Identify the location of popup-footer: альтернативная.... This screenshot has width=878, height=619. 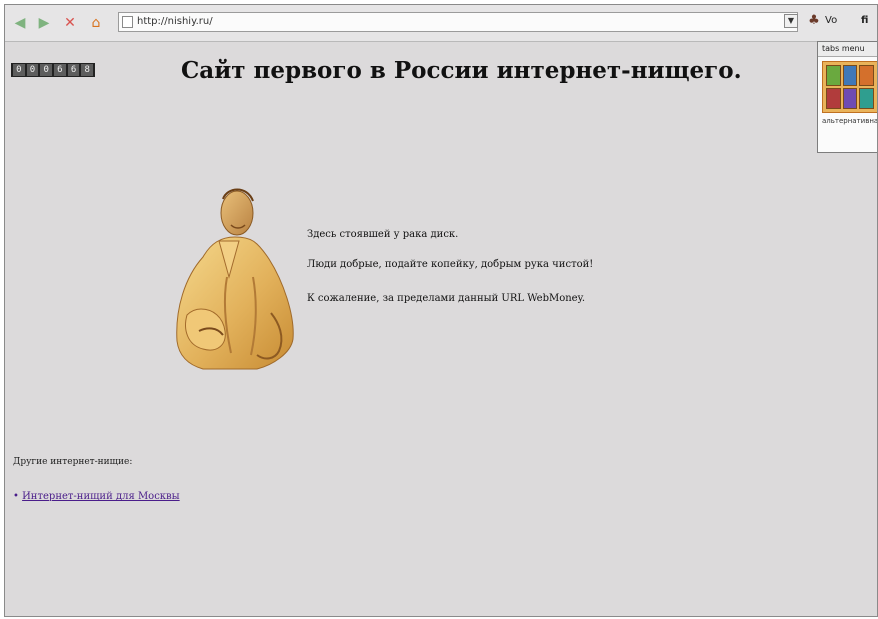
(850, 121).